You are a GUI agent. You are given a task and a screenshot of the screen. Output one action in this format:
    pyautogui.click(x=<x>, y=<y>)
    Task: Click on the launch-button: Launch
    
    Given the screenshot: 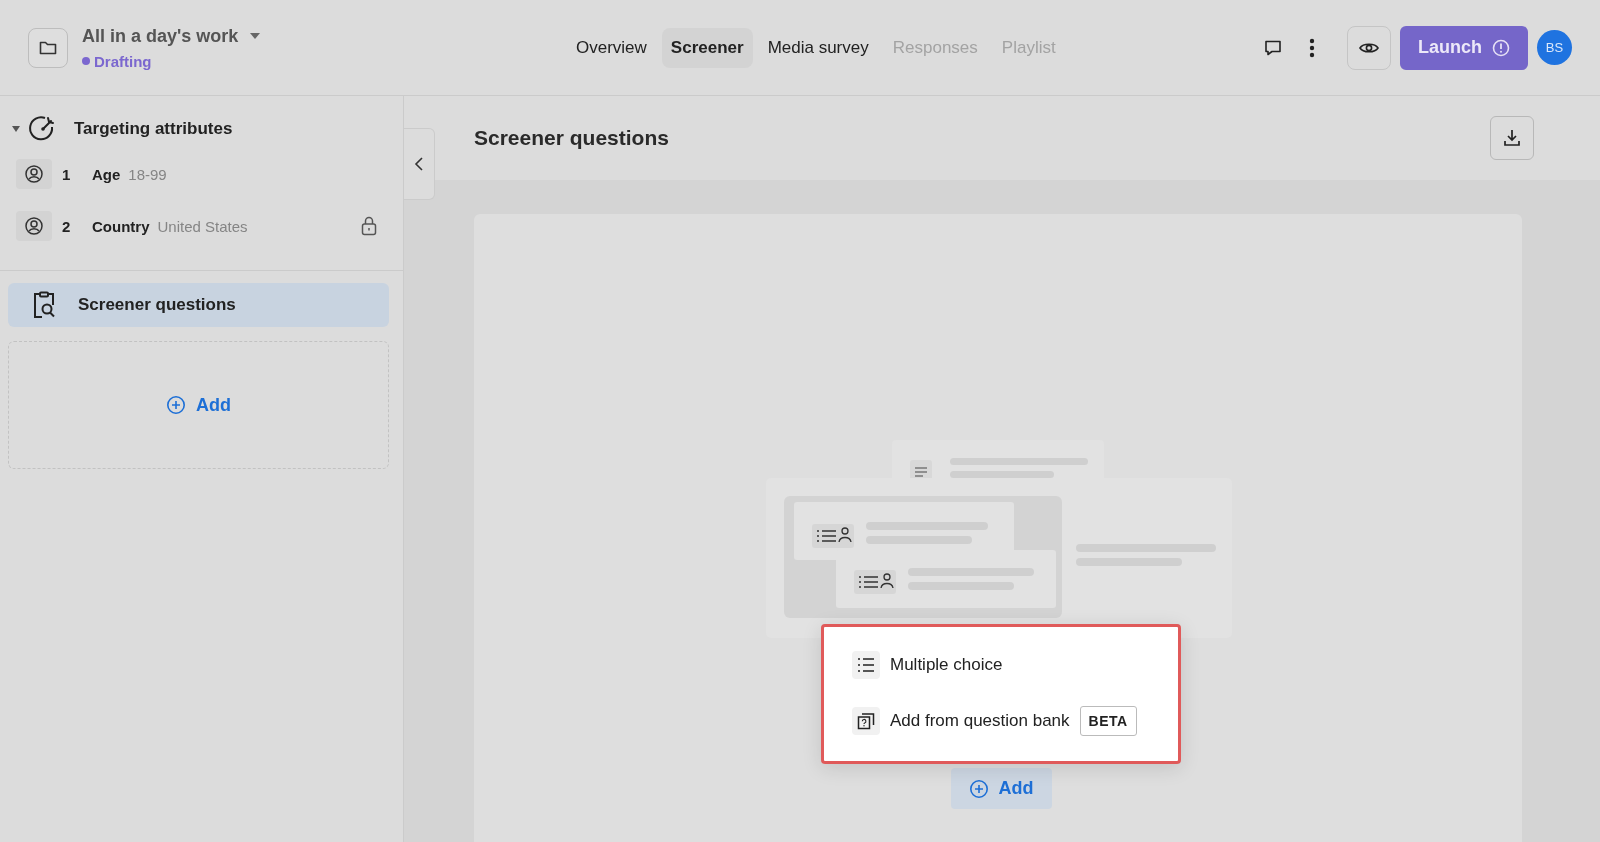 What is the action you would take?
    pyautogui.click(x=1464, y=47)
    